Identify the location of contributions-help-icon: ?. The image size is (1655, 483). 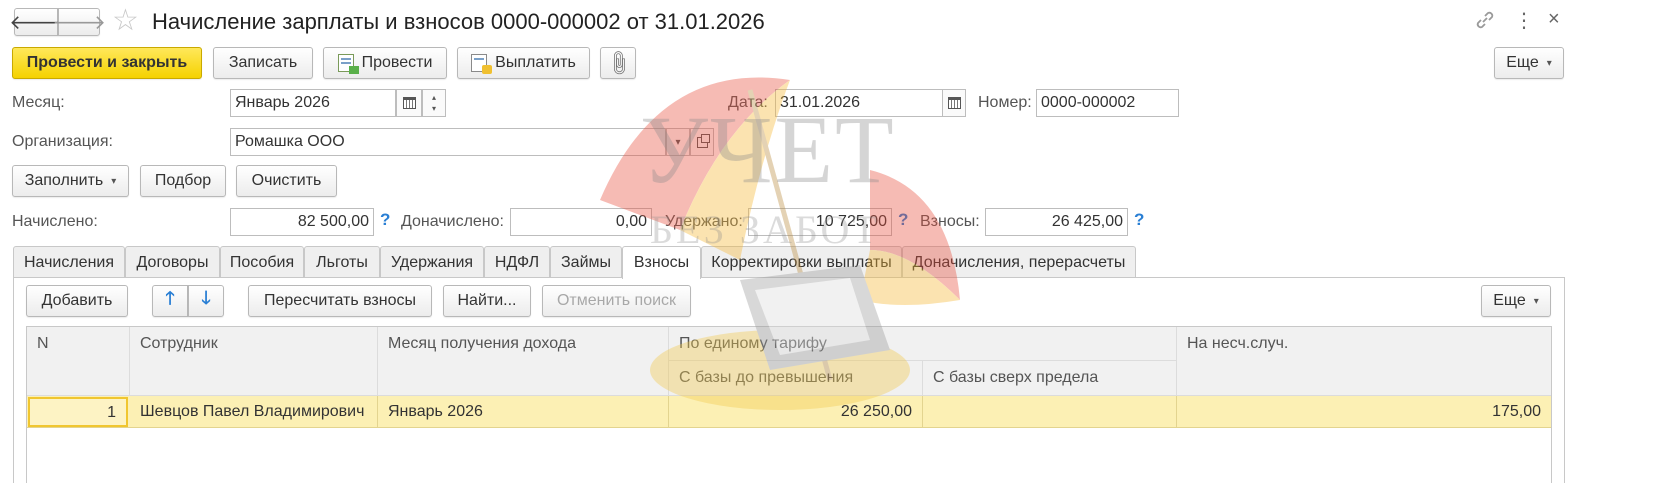
(1139, 220).